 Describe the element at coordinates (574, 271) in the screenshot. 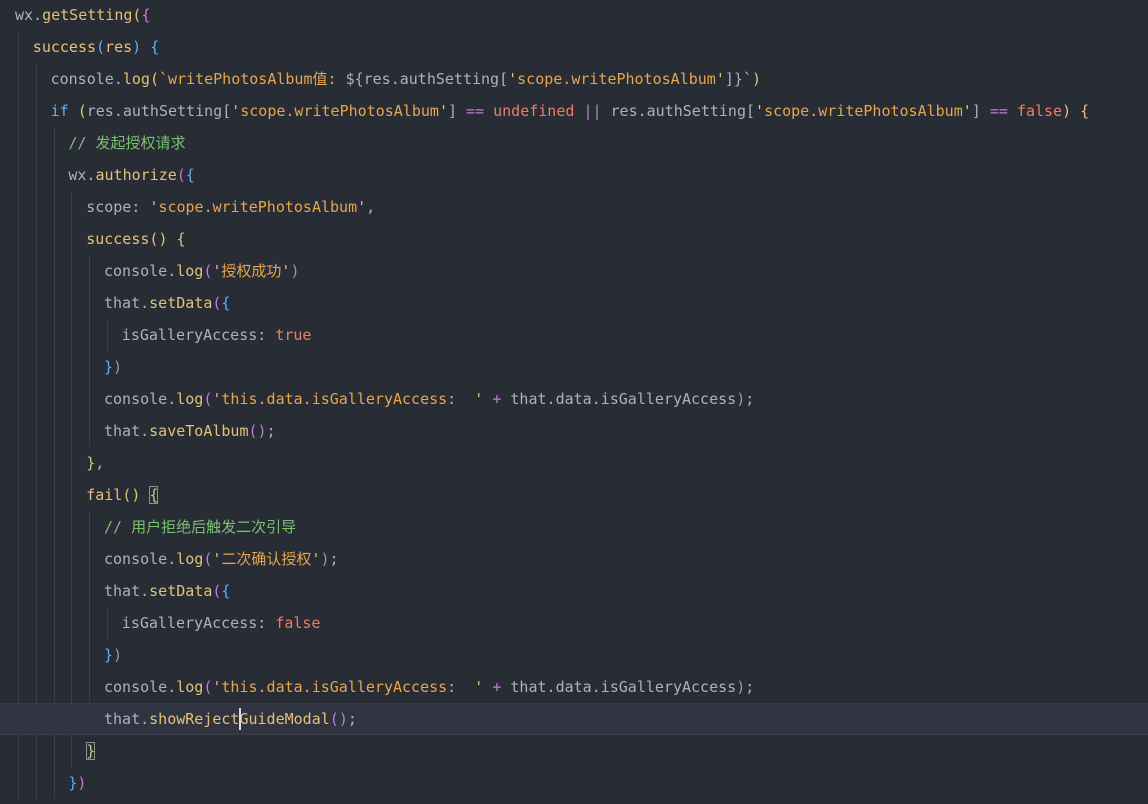

I see `code-line: console.log('授权成功')` at that location.